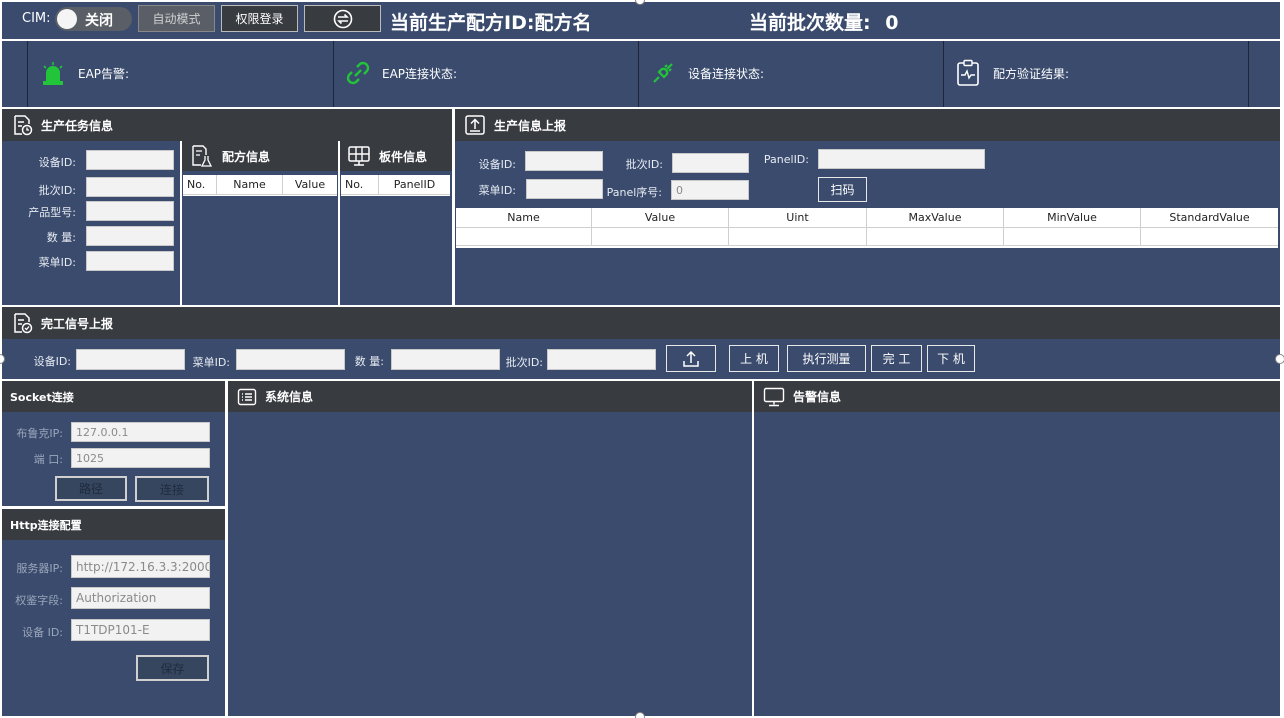 Image resolution: width=1284 pixels, height=718 pixels. I want to click on socket-header: Socket连接, so click(113, 396).